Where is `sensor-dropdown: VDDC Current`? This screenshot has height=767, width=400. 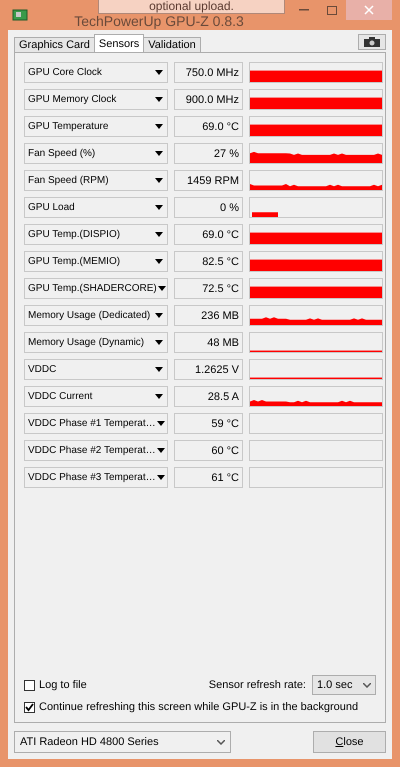
sensor-dropdown: VDDC Current is located at coordinates (96, 396).